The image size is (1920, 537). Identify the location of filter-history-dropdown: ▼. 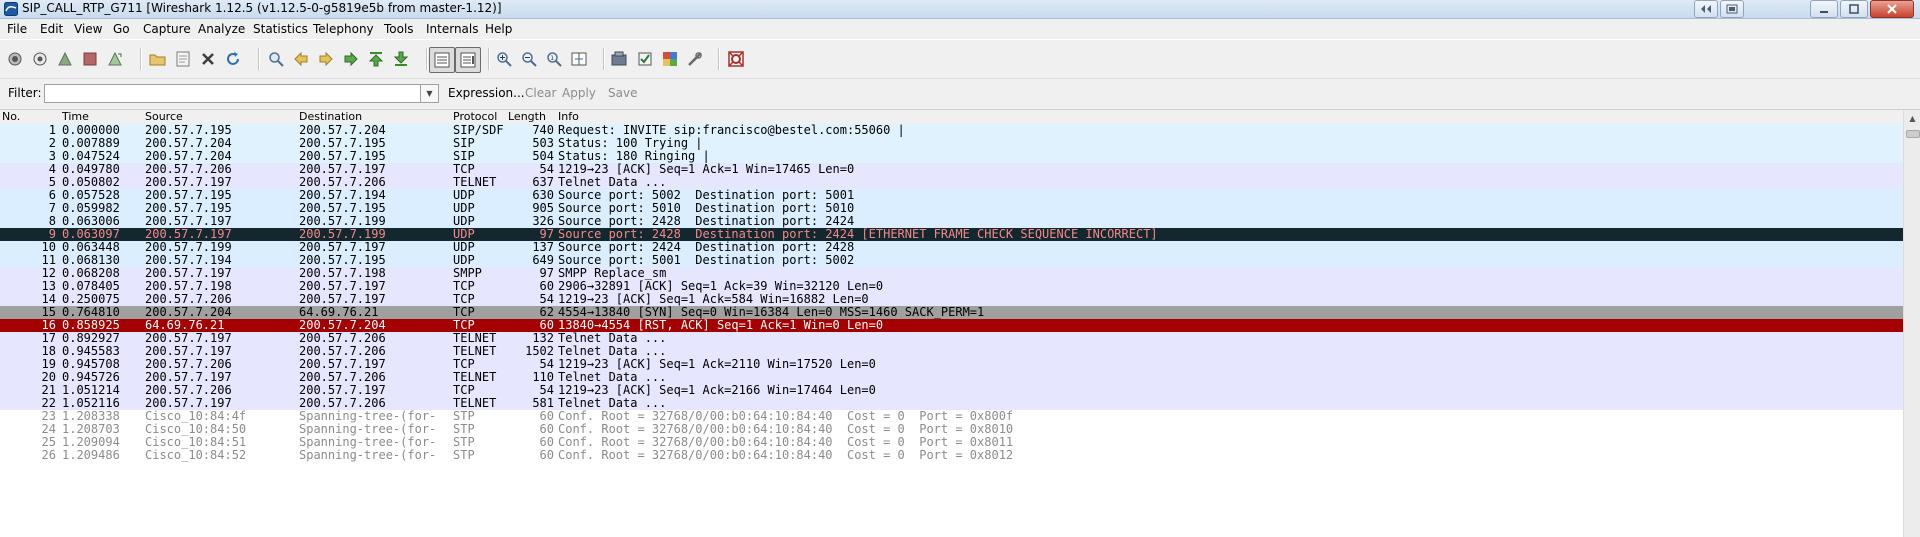
(430, 93).